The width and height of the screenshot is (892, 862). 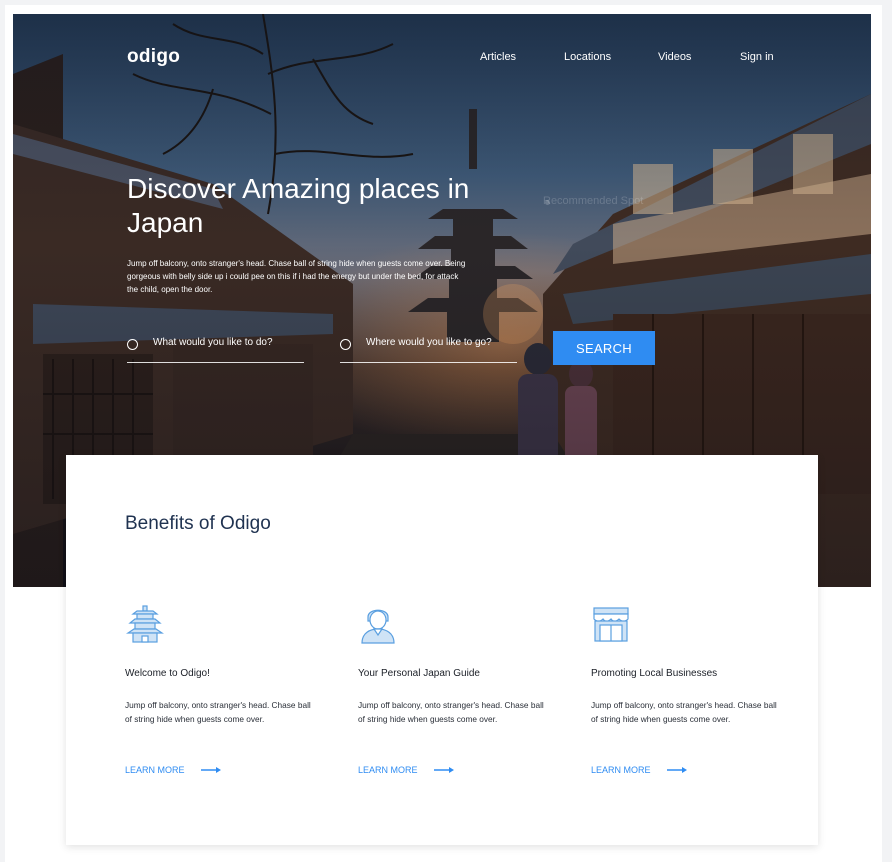 What do you see at coordinates (378, 626) in the screenshot?
I see `guide-person-icon` at bounding box center [378, 626].